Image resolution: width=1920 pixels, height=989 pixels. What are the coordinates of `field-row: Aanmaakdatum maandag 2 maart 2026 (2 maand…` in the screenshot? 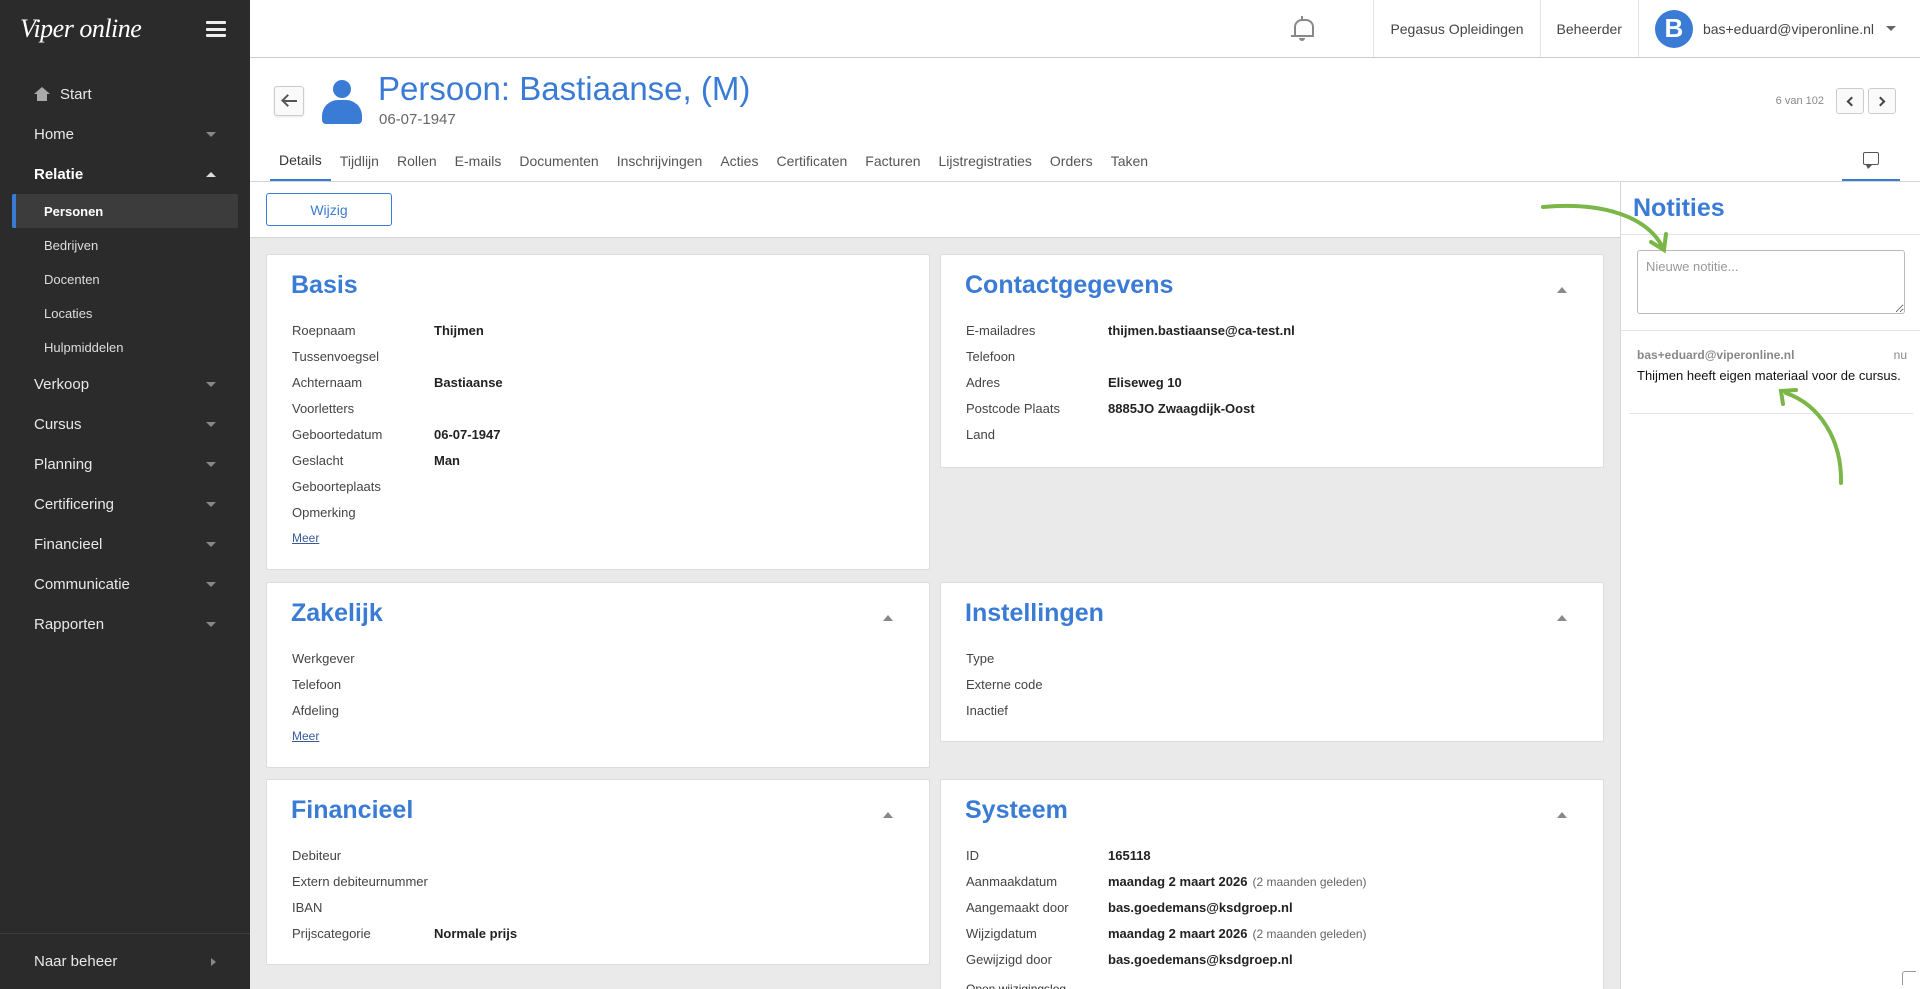 It's located at (1166, 881).